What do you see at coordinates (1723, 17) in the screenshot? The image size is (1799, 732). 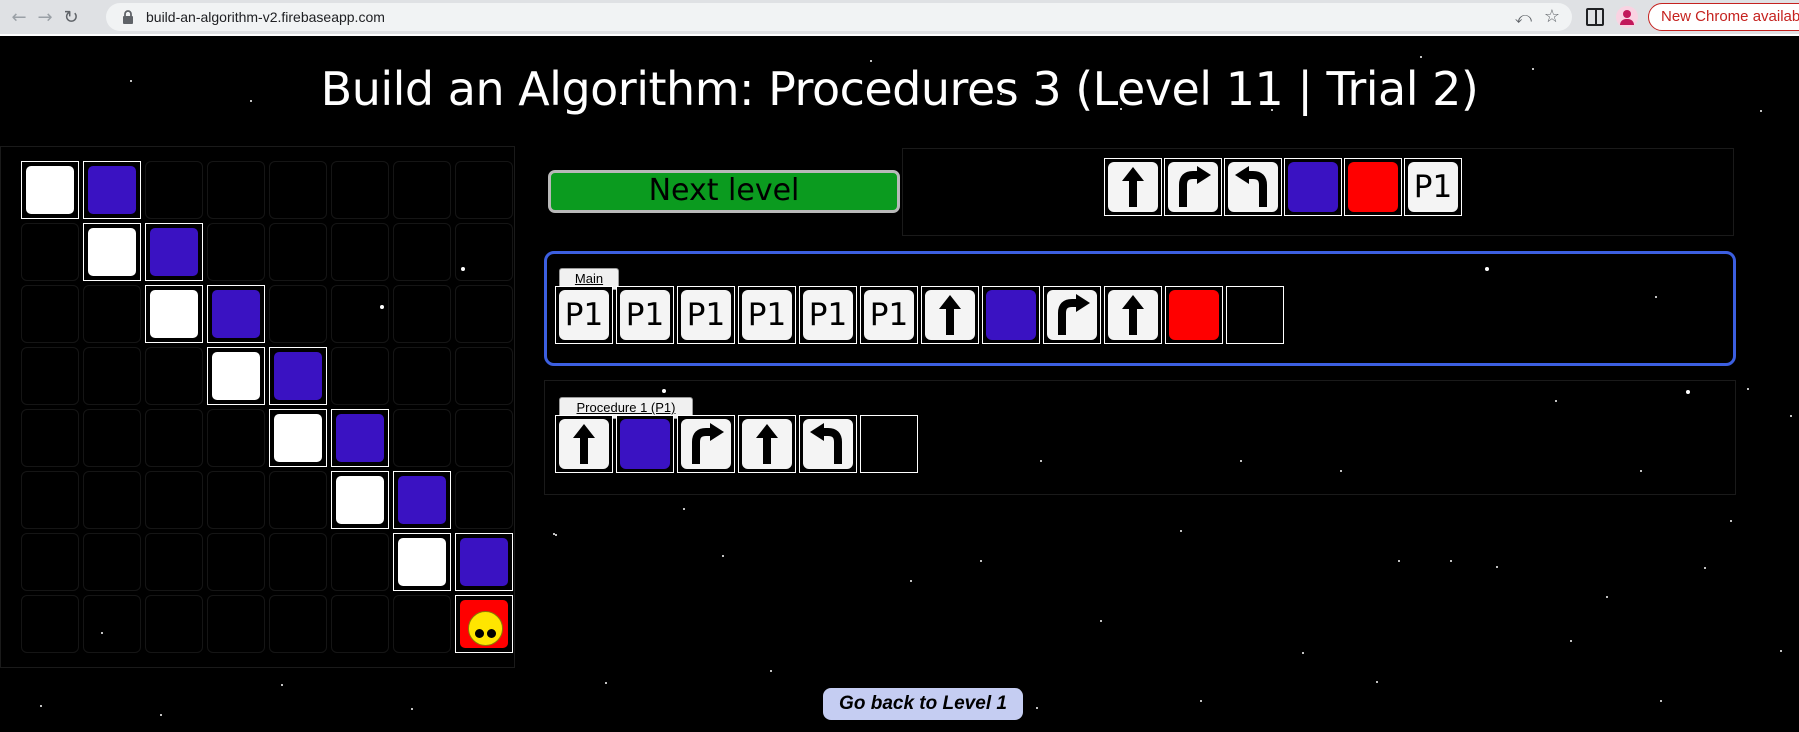 I see `chrome-update-button: New Chrome availab` at bounding box center [1723, 17].